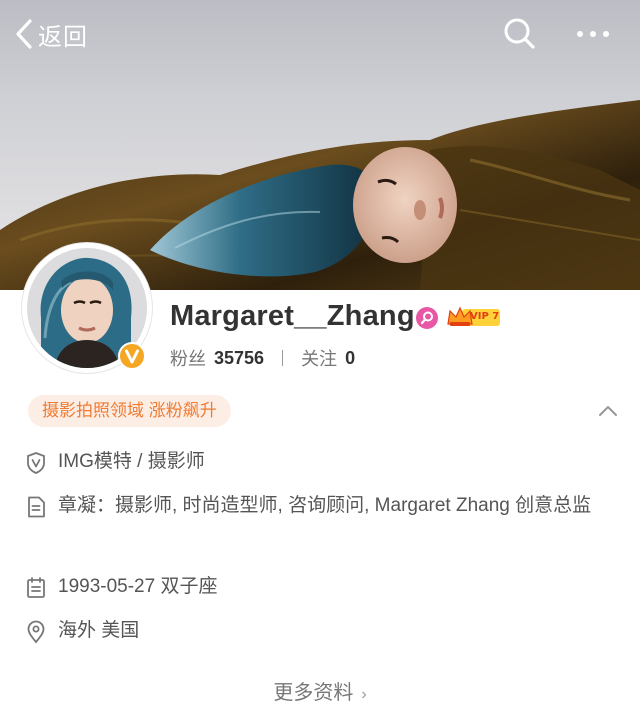 The width and height of the screenshot is (640, 708). Describe the element at coordinates (350, 358) in the screenshot. I see `following-count: 0` at that location.